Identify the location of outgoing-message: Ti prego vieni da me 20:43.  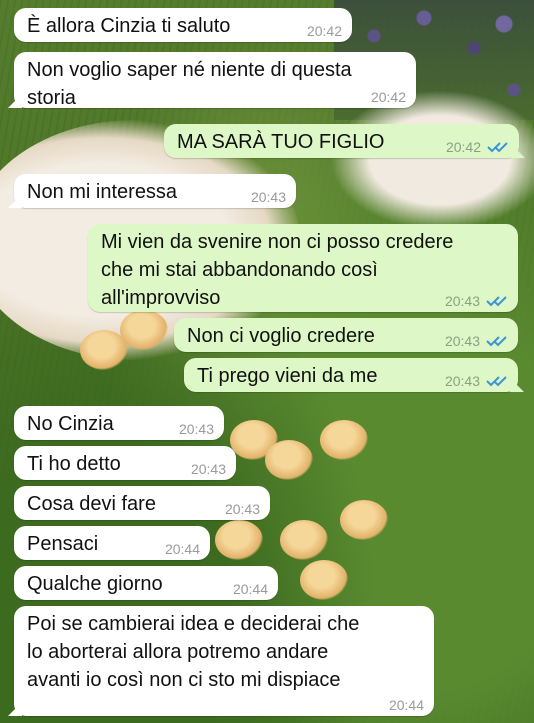
(351, 375).